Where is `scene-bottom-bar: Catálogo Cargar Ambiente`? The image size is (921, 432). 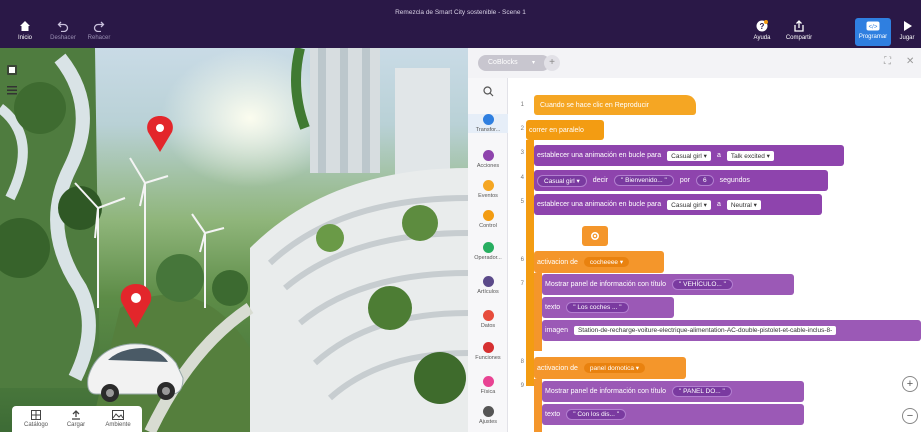 scene-bottom-bar: Catálogo Cargar Ambiente is located at coordinates (77, 419).